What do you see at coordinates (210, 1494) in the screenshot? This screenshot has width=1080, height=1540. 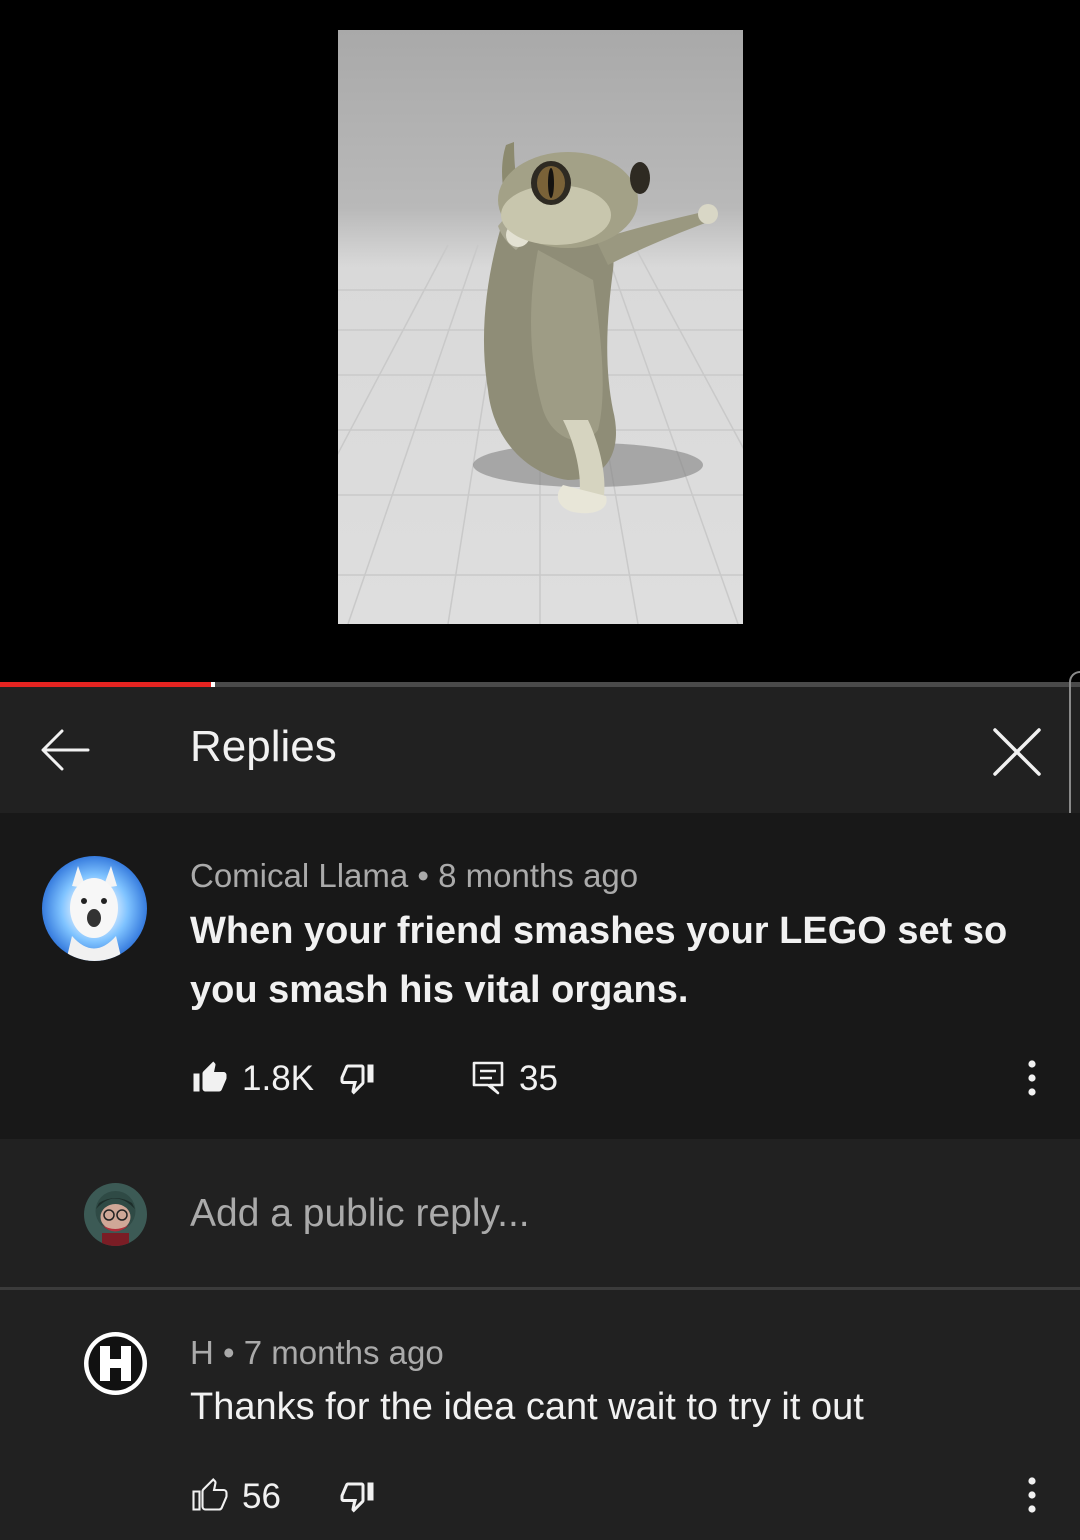 I see `thumbs-up-icon` at bounding box center [210, 1494].